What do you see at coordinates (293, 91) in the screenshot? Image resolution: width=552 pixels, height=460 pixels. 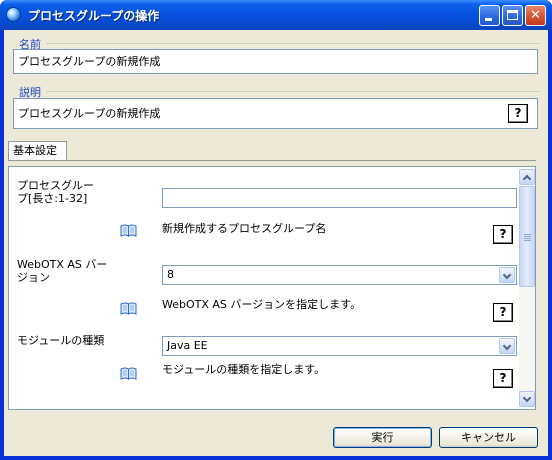 I see `description-group-divider` at bounding box center [293, 91].